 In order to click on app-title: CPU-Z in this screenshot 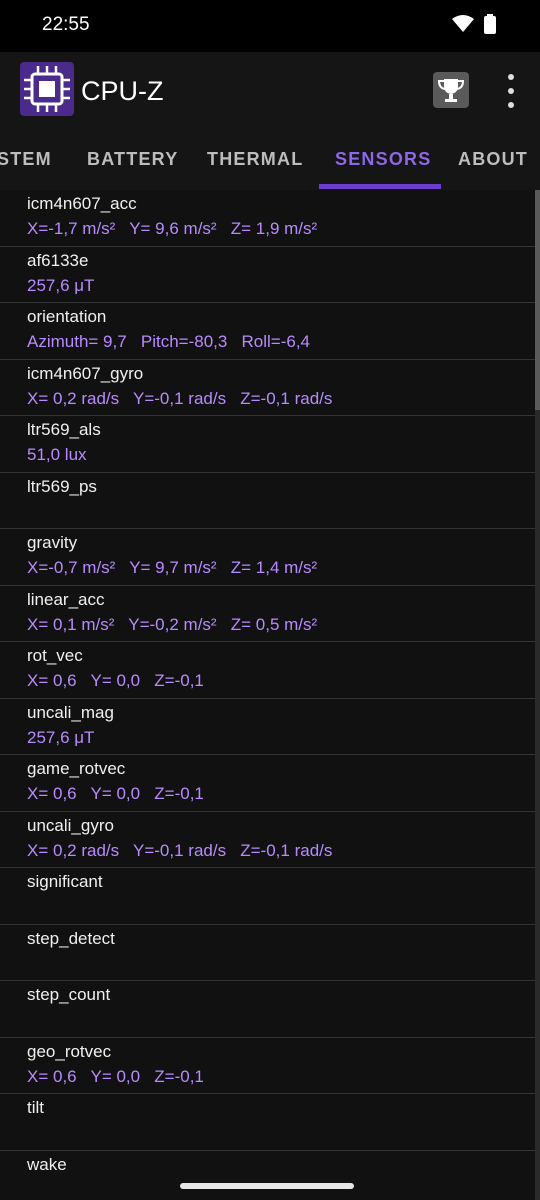, I will do `click(122, 91)`.